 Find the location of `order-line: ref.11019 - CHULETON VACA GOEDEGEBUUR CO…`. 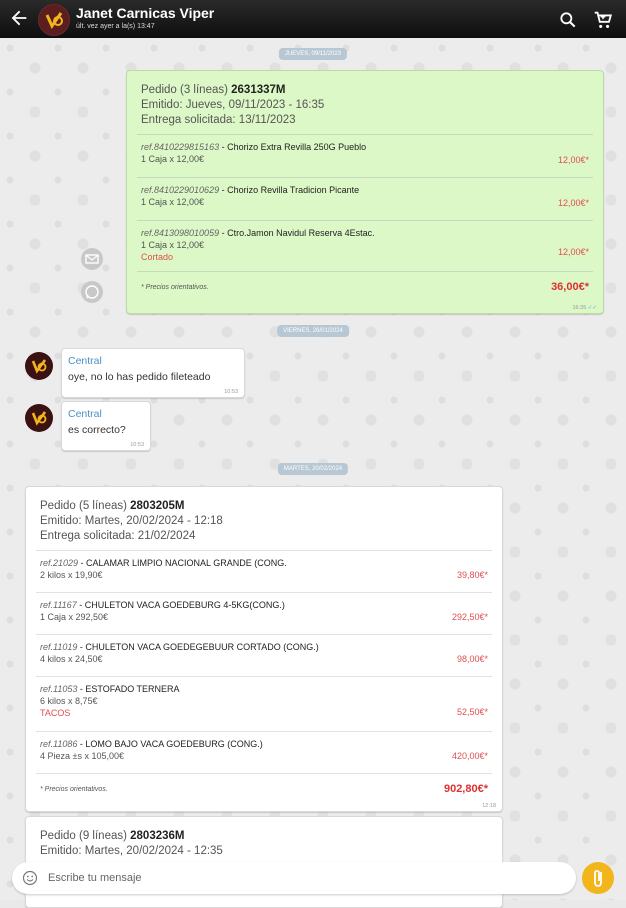

order-line: ref.11019 - CHULETON VACA GOEDEGEBUUR CO… is located at coordinates (264, 655).